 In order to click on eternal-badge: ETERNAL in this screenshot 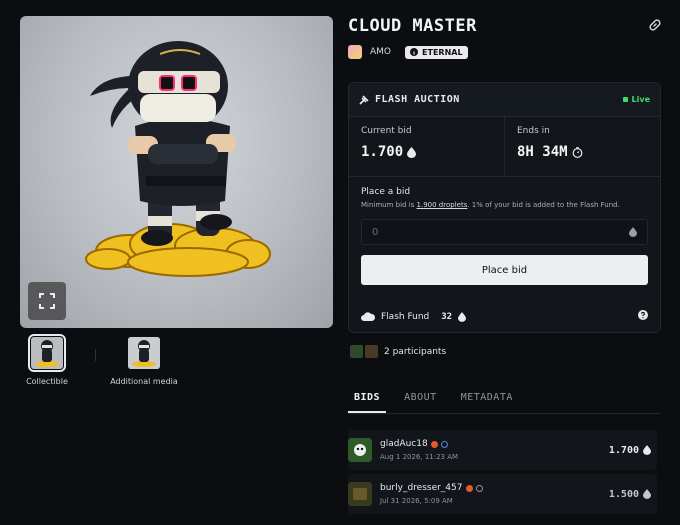, I will do `click(436, 52)`.